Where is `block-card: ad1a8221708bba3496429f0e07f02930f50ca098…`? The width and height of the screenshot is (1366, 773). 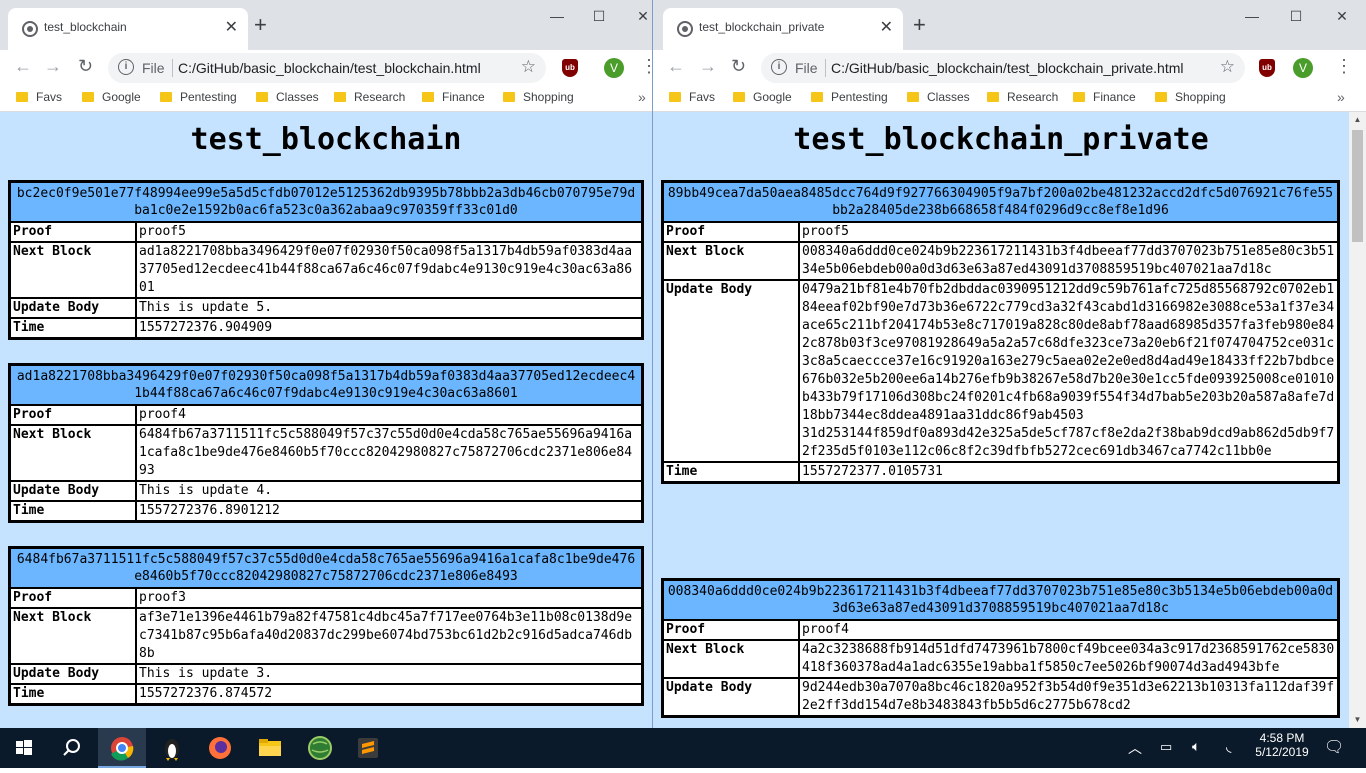
block-card: ad1a8221708bba3496429f0e07f02930f50ca098… is located at coordinates (326, 443).